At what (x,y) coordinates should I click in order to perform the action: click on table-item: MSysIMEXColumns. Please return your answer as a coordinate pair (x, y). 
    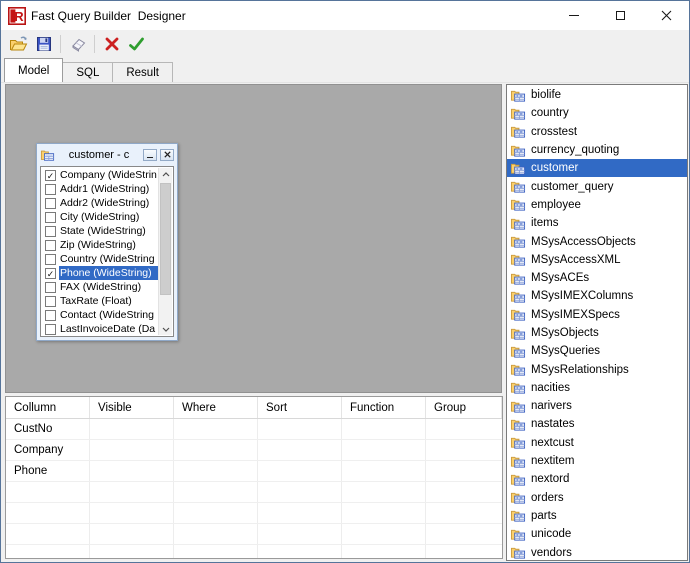
    Looking at the image, I should click on (597, 296).